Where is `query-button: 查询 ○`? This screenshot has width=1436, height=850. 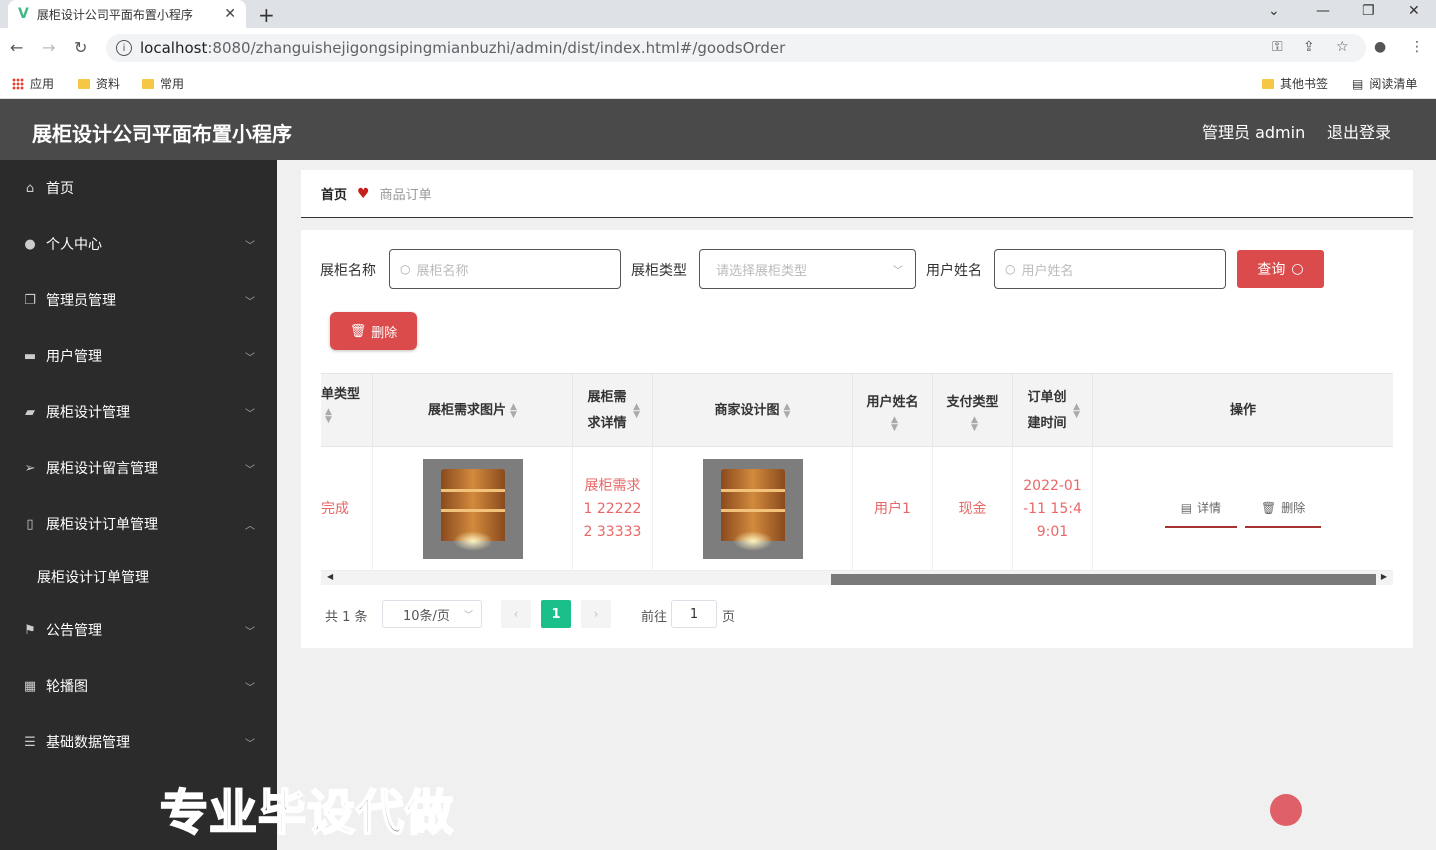
query-button: 查询 ○ is located at coordinates (1280, 269).